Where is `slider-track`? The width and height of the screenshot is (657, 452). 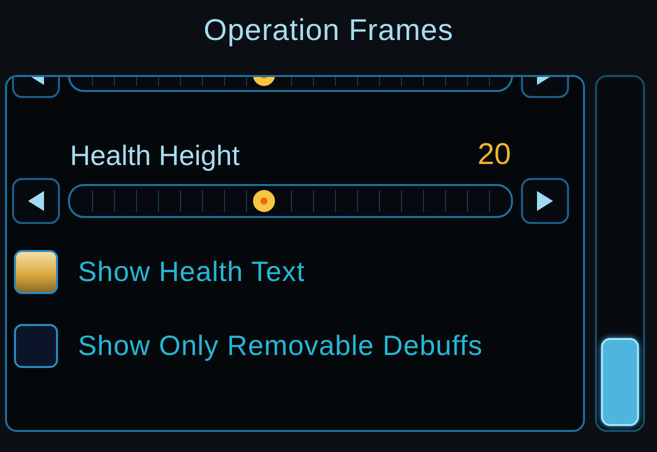 slider-track is located at coordinates (290, 201).